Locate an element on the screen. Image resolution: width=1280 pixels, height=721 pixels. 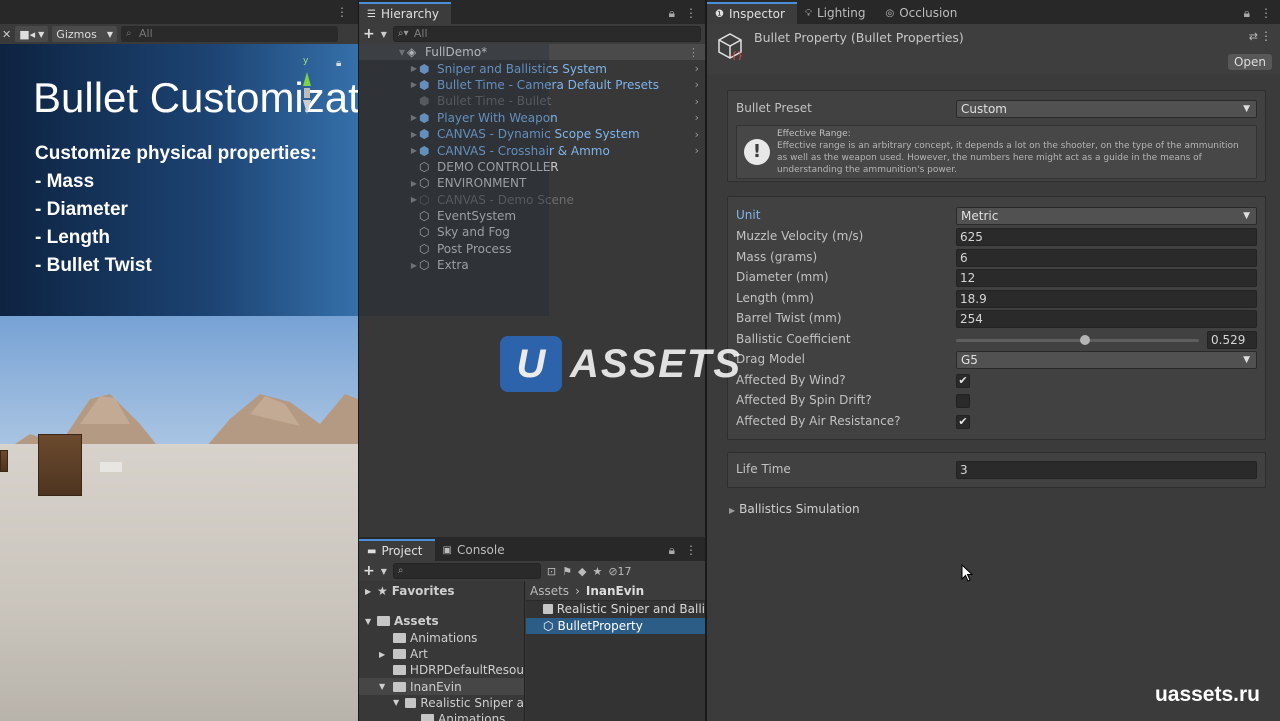
diameter-field: 12 is located at coordinates (1106, 278).